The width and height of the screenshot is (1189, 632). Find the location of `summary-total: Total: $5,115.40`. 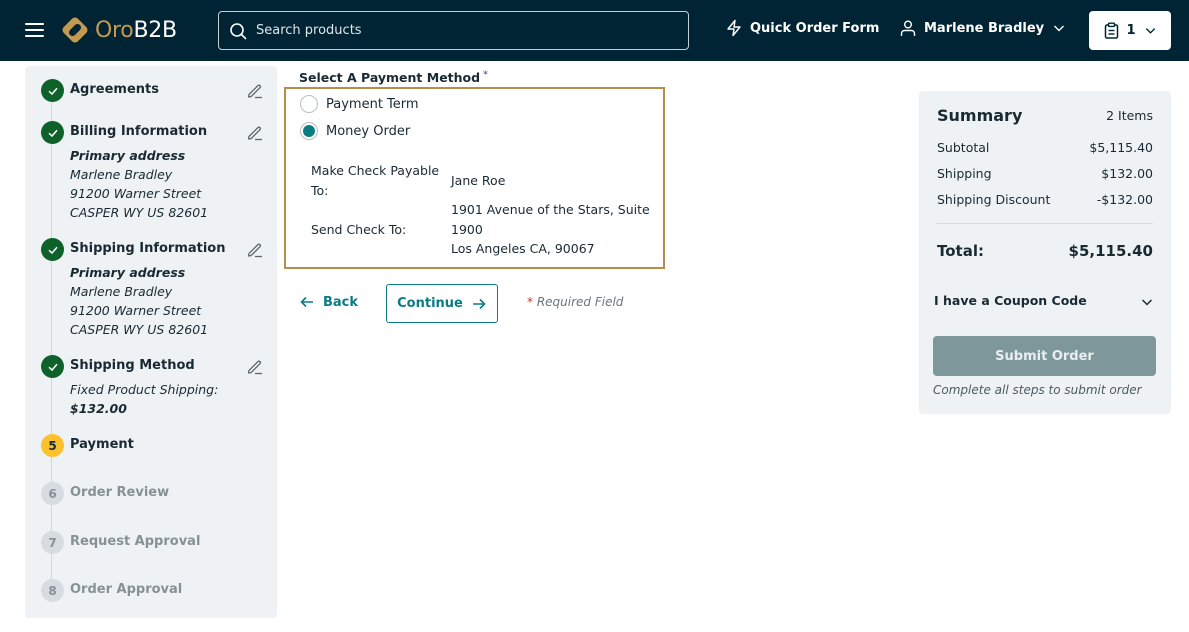

summary-total: Total: $5,115.40 is located at coordinates (1045, 251).